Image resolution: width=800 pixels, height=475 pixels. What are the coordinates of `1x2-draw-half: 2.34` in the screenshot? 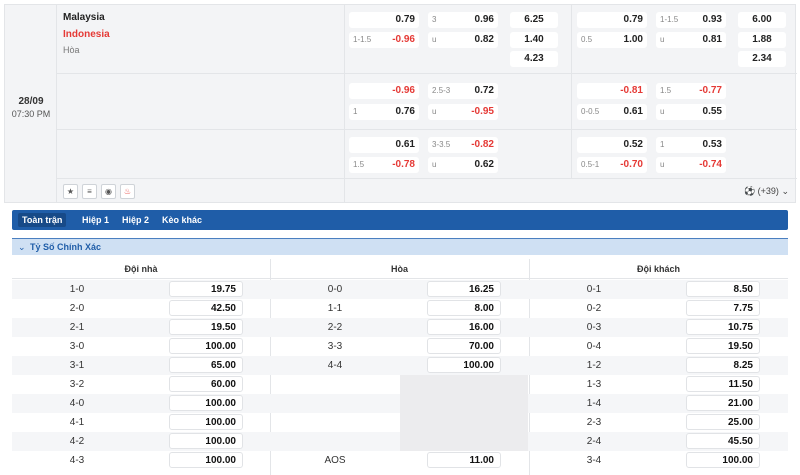 It's located at (762, 59).